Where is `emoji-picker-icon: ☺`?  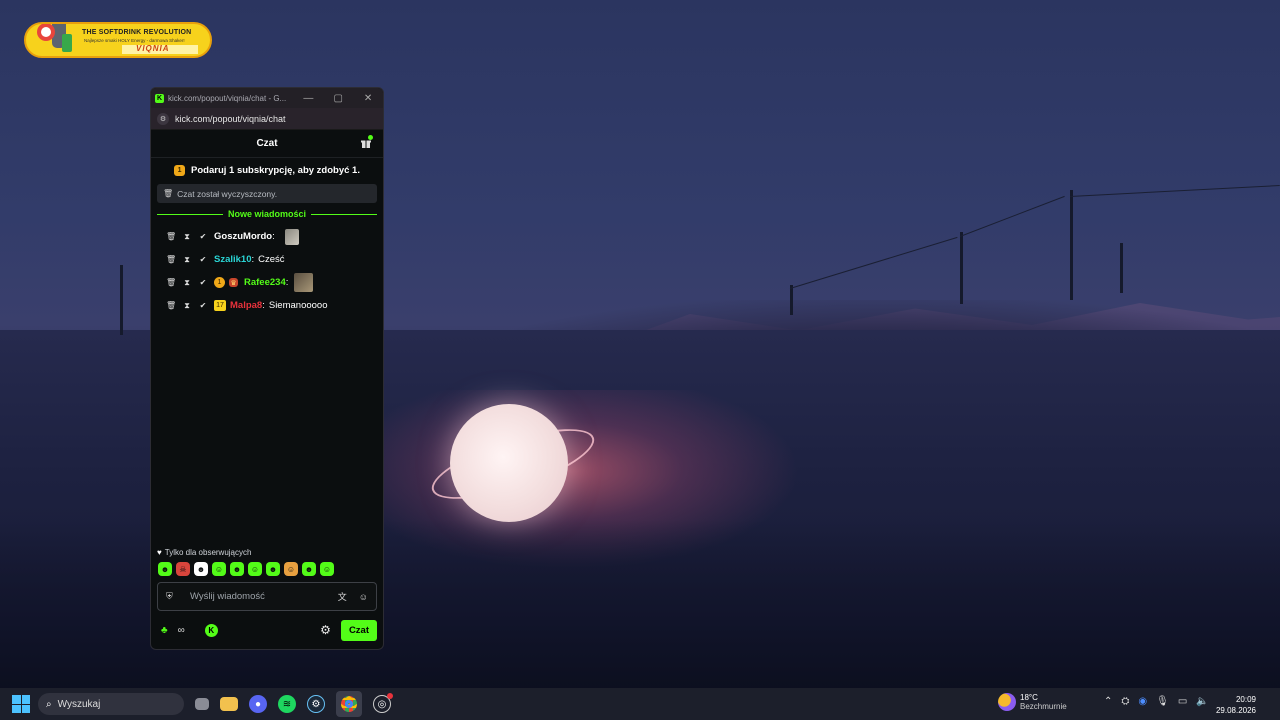 emoji-picker-icon: ☺ is located at coordinates (363, 597).